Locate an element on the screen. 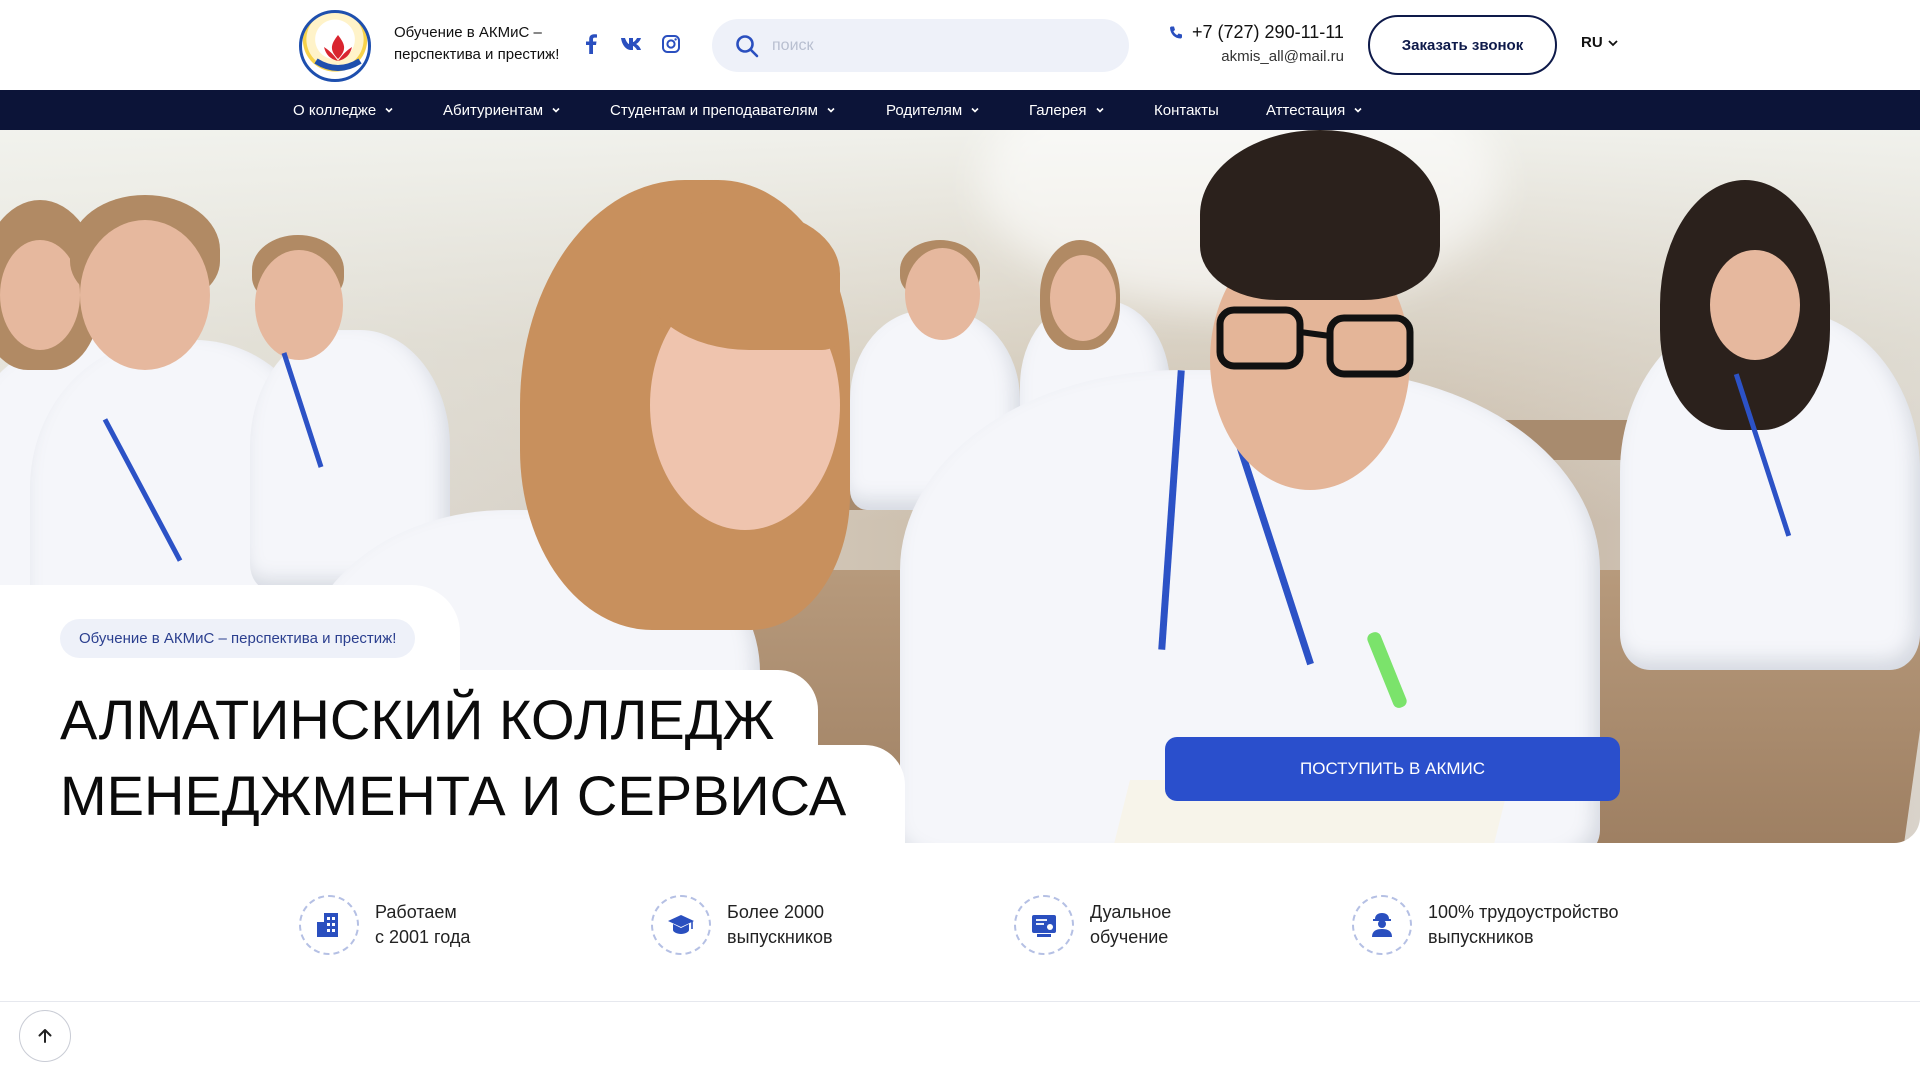 This screenshot has height=1080, width=1920. nav-item-contacts: Контакты is located at coordinates (1186, 110).